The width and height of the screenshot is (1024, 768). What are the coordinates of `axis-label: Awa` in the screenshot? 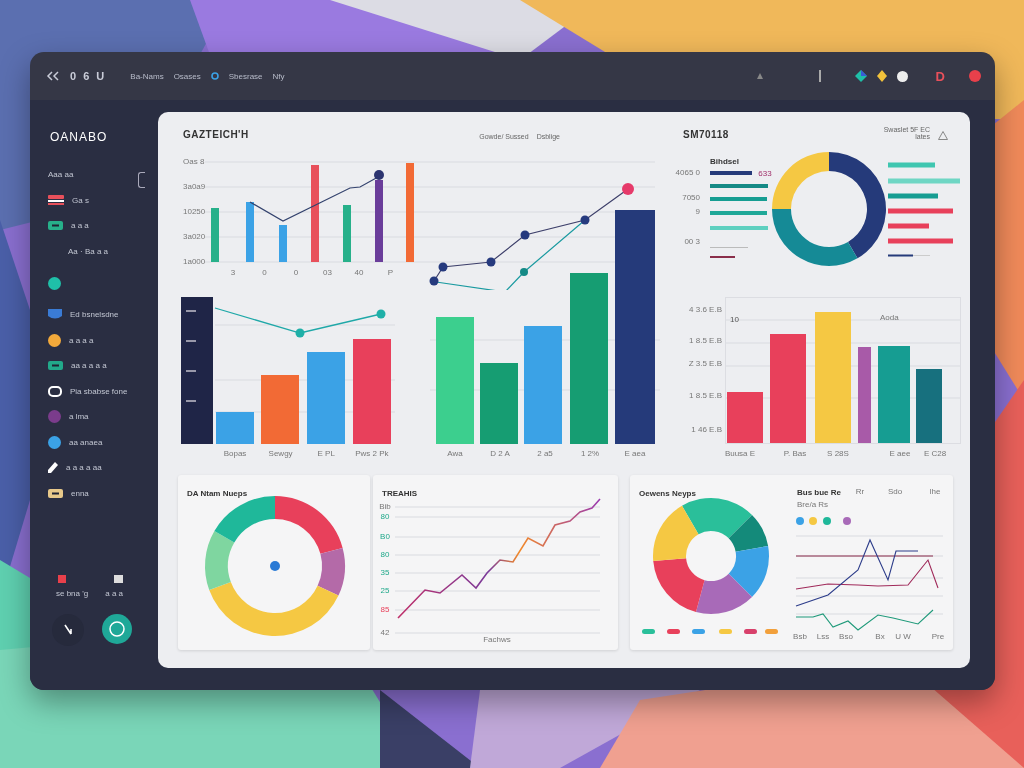 It's located at (455, 453).